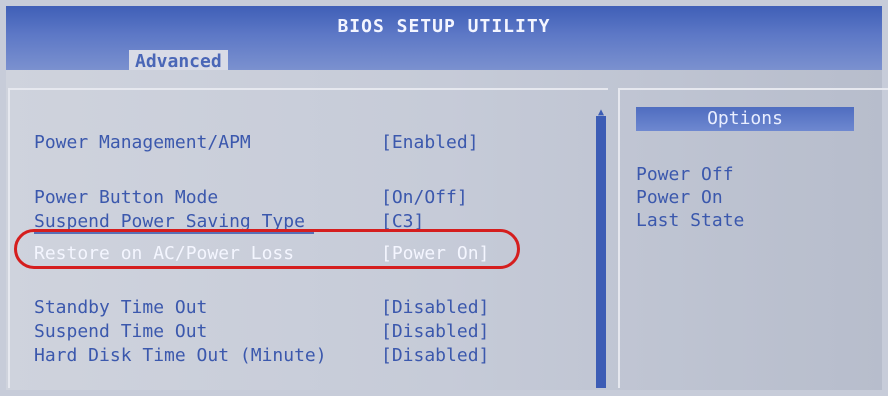 This screenshot has width=888, height=396. What do you see at coordinates (430, 143) in the screenshot?
I see `setting-value: [Enabled]` at bounding box center [430, 143].